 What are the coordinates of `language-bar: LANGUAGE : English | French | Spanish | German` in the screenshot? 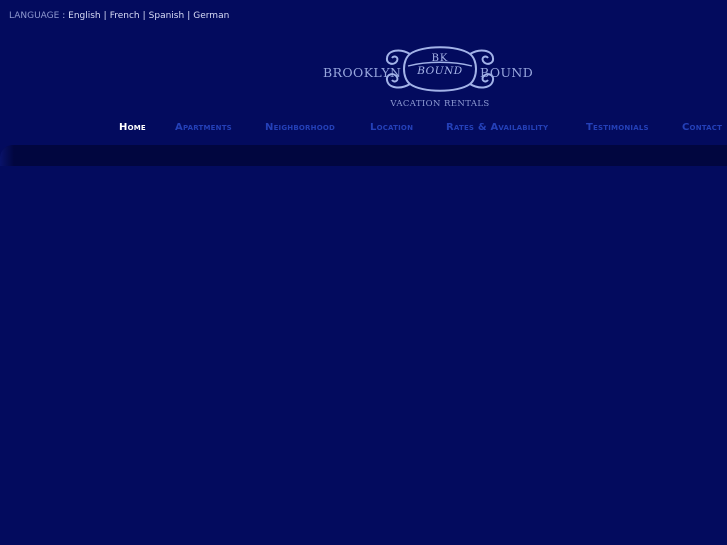 It's located at (119, 16).